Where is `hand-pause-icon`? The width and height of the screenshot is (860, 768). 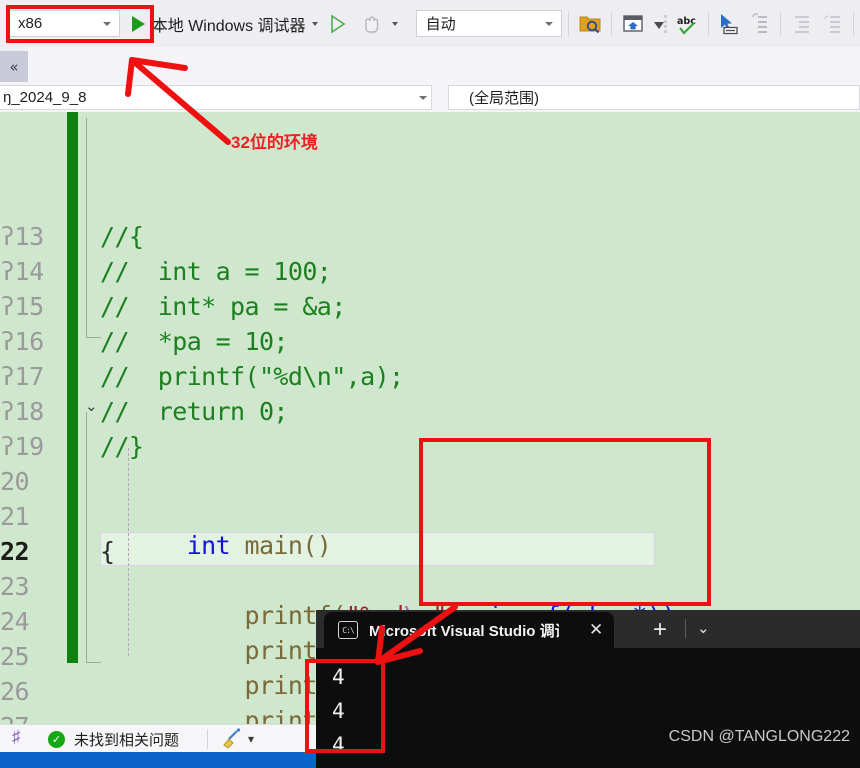
hand-pause-icon is located at coordinates (371, 24).